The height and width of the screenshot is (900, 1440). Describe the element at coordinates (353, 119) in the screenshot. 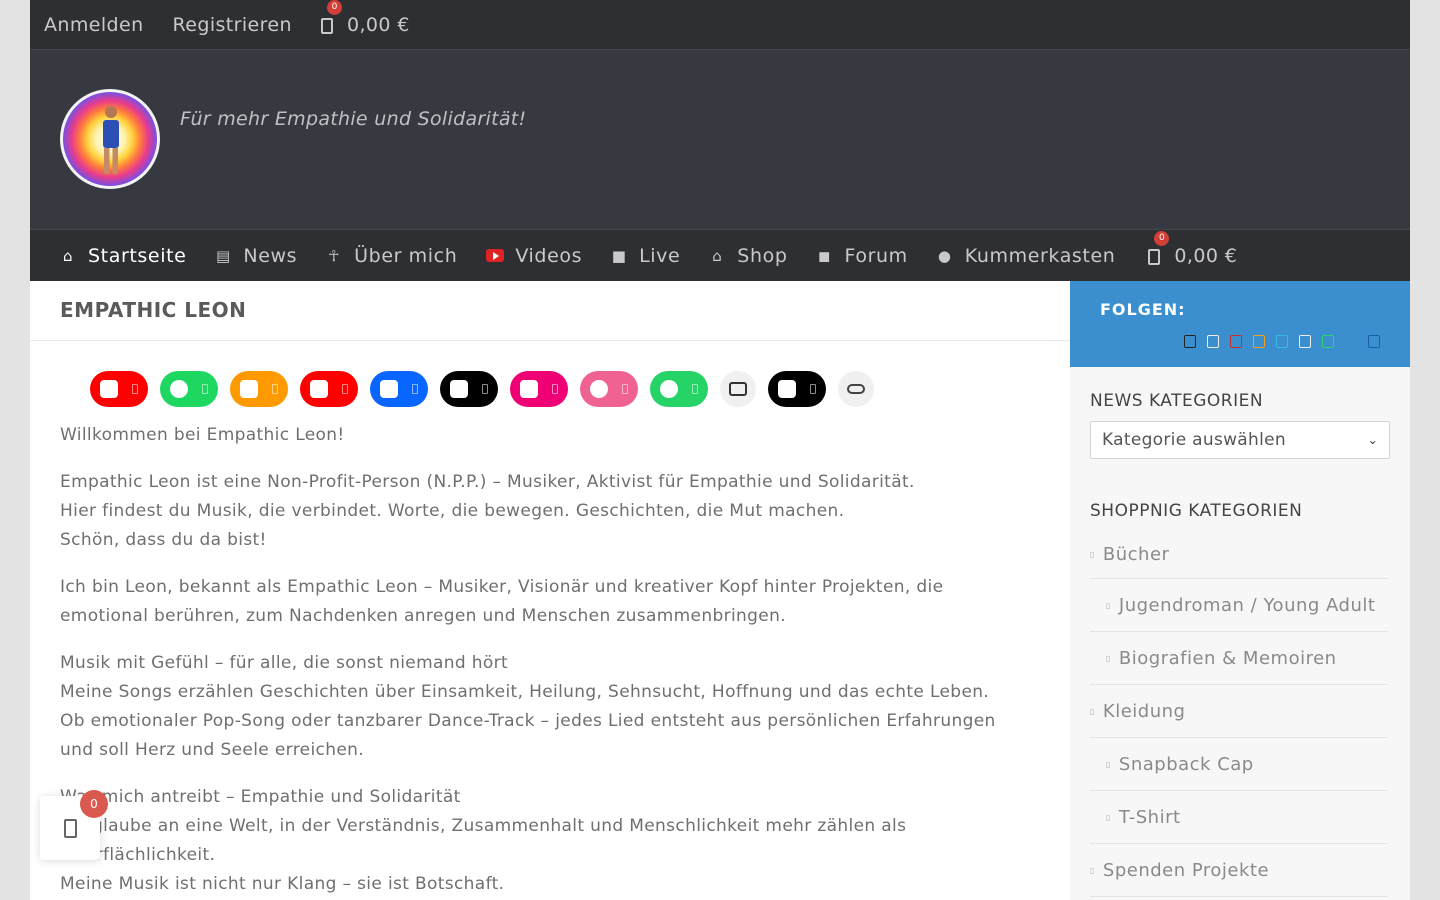

I see `site-tagline: Für mehr Empathie und Solidarität!` at that location.